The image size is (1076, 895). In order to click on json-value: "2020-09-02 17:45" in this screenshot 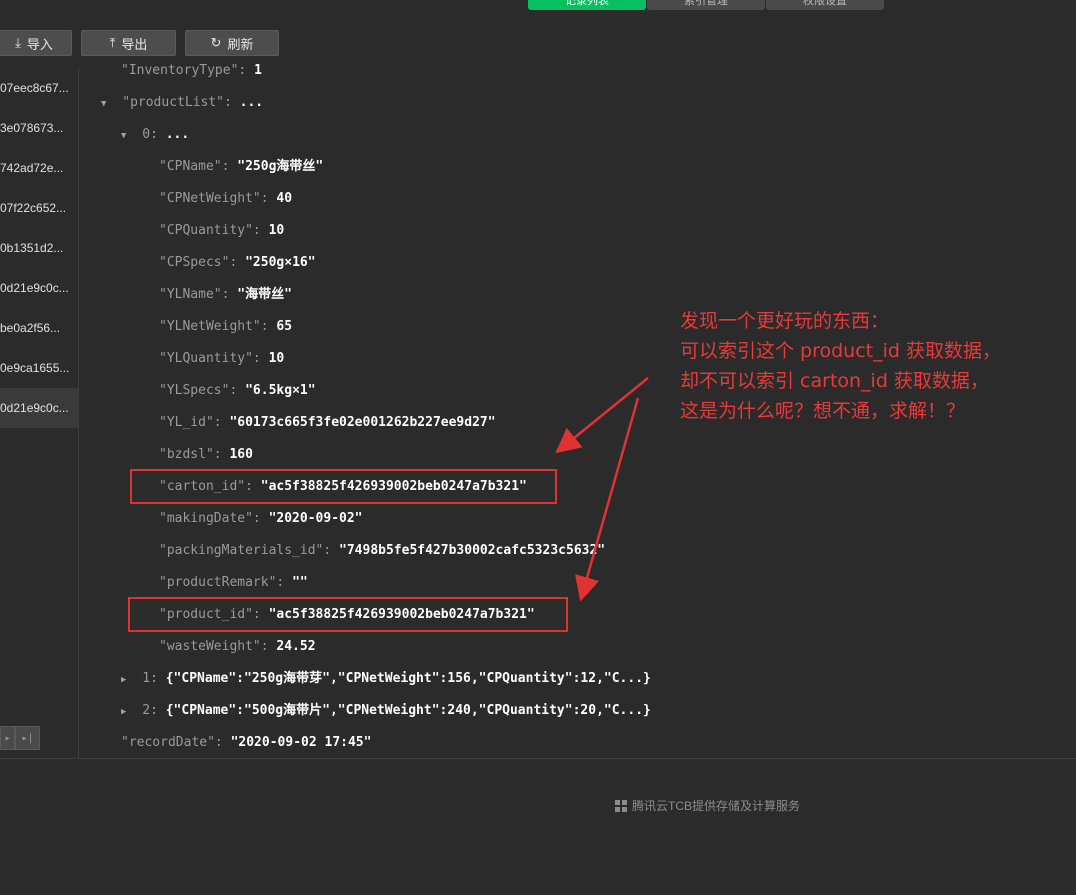, I will do `click(301, 742)`.